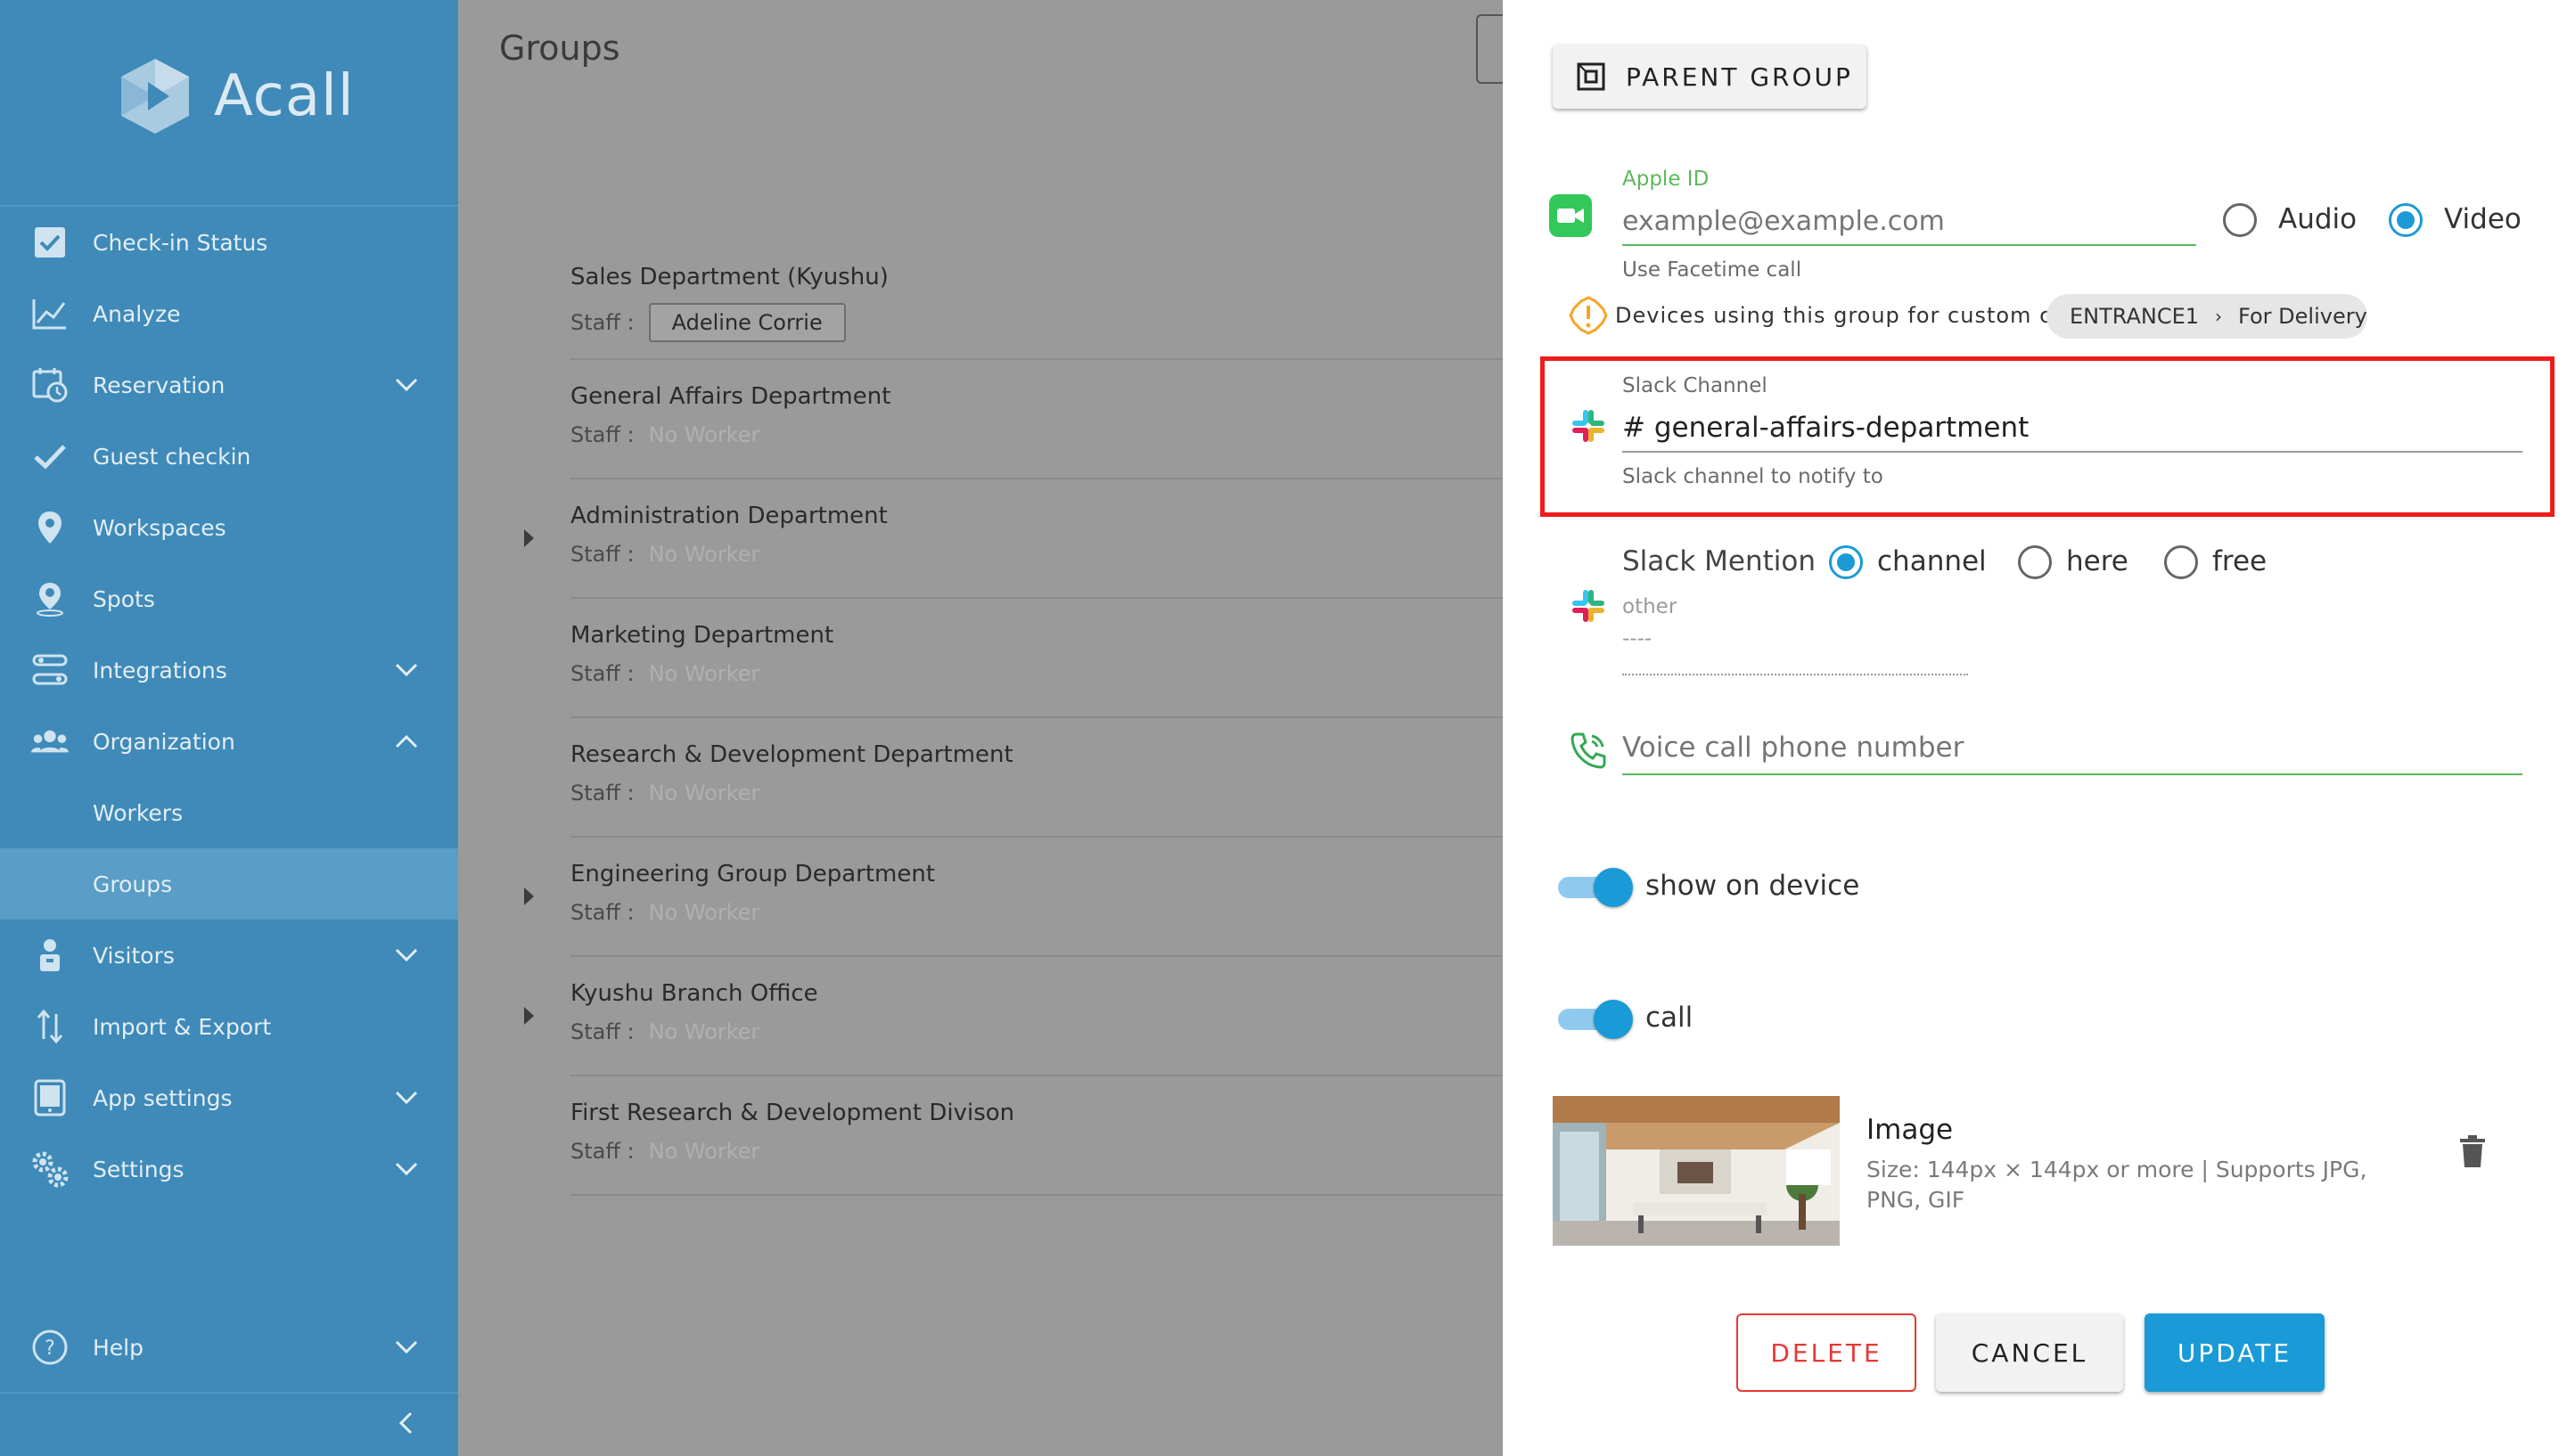 The width and height of the screenshot is (2567, 1456). Describe the element at coordinates (229, 314) in the screenshot. I see `sidebar-item-analyze: Analyze` at that location.